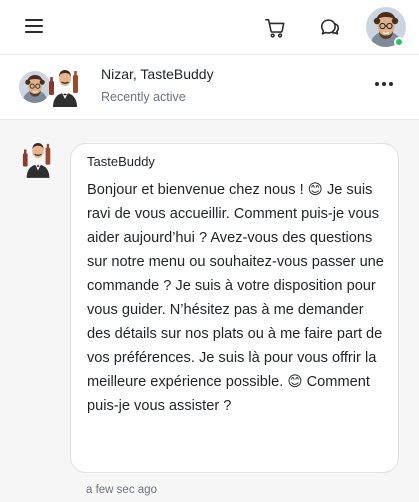 This screenshot has height=502, width=419. Describe the element at coordinates (209, 27) in the screenshot. I see `top-bar` at that location.